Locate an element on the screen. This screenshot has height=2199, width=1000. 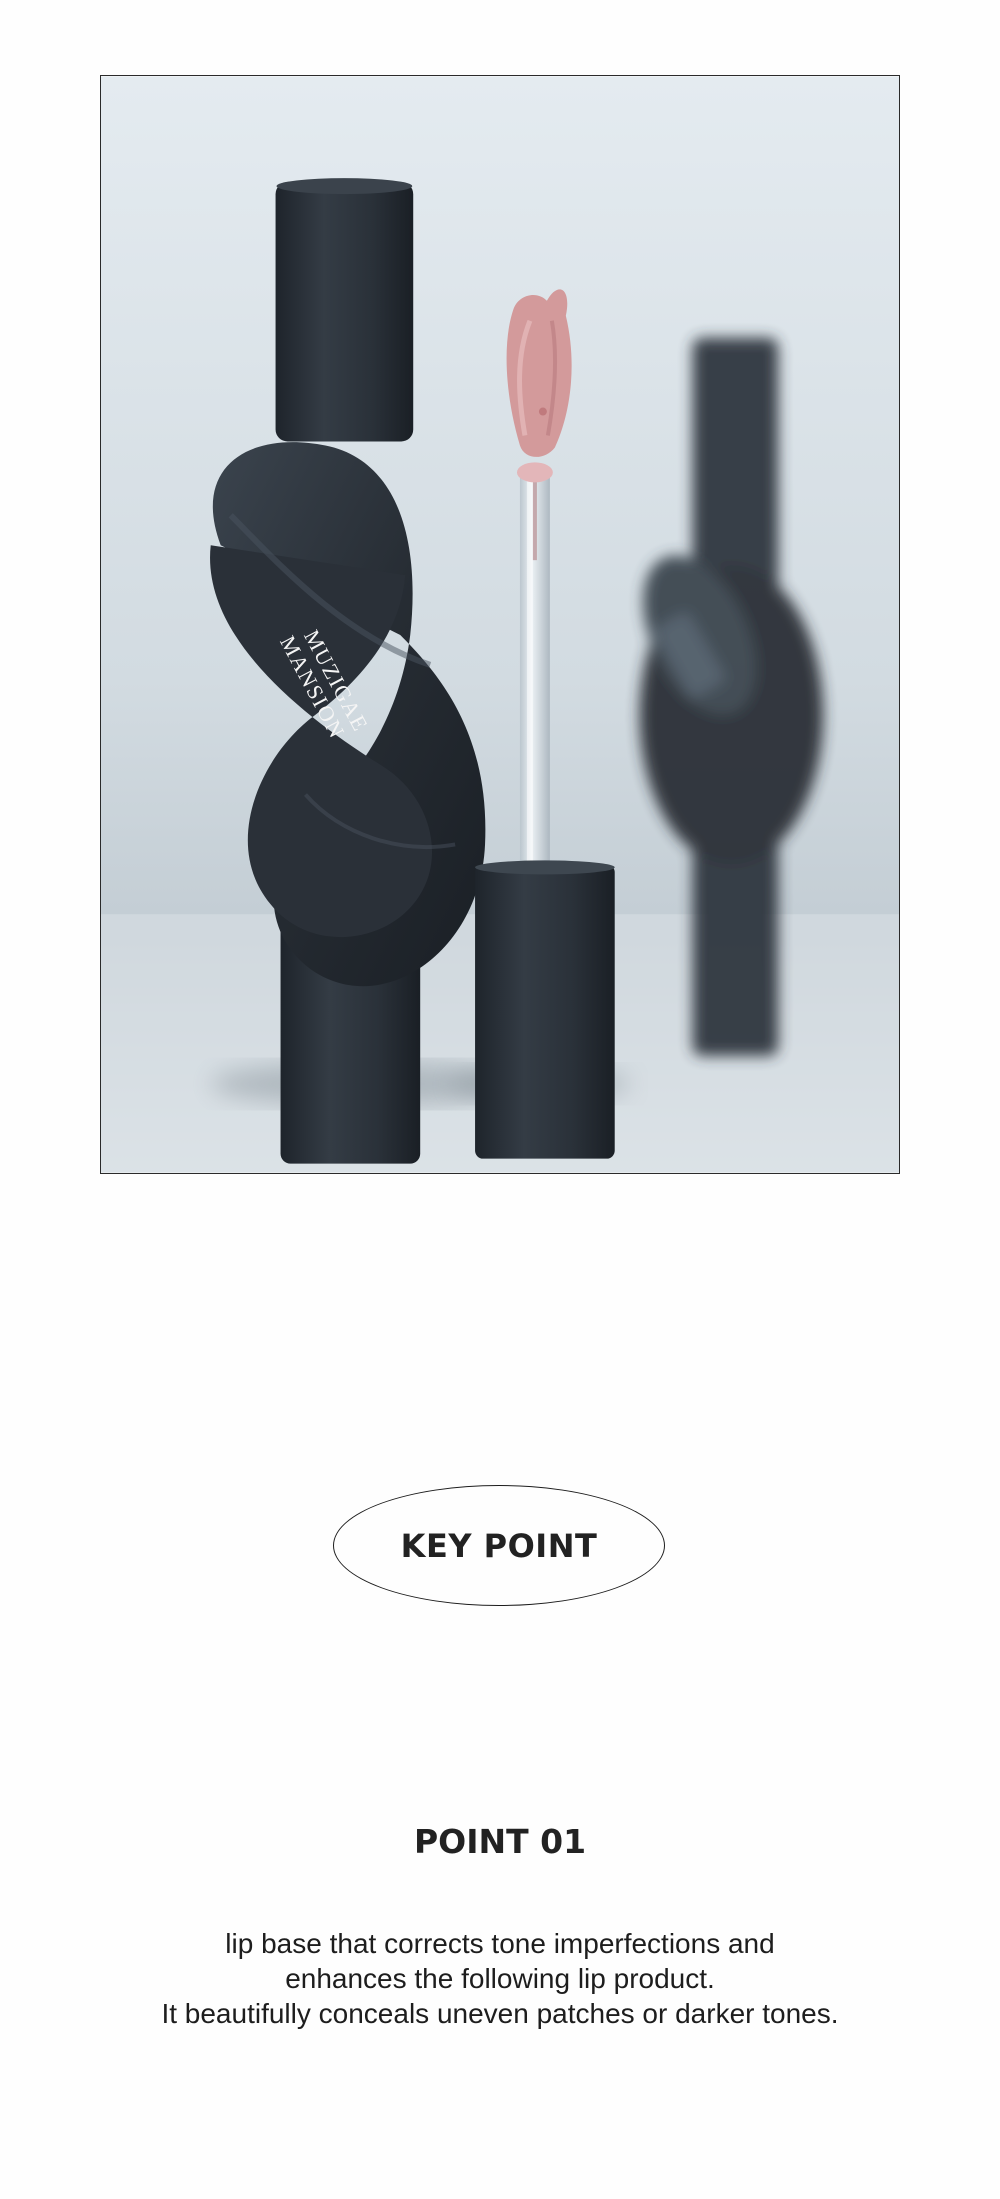
point-title: POINT 01 is located at coordinates (500, 1841).